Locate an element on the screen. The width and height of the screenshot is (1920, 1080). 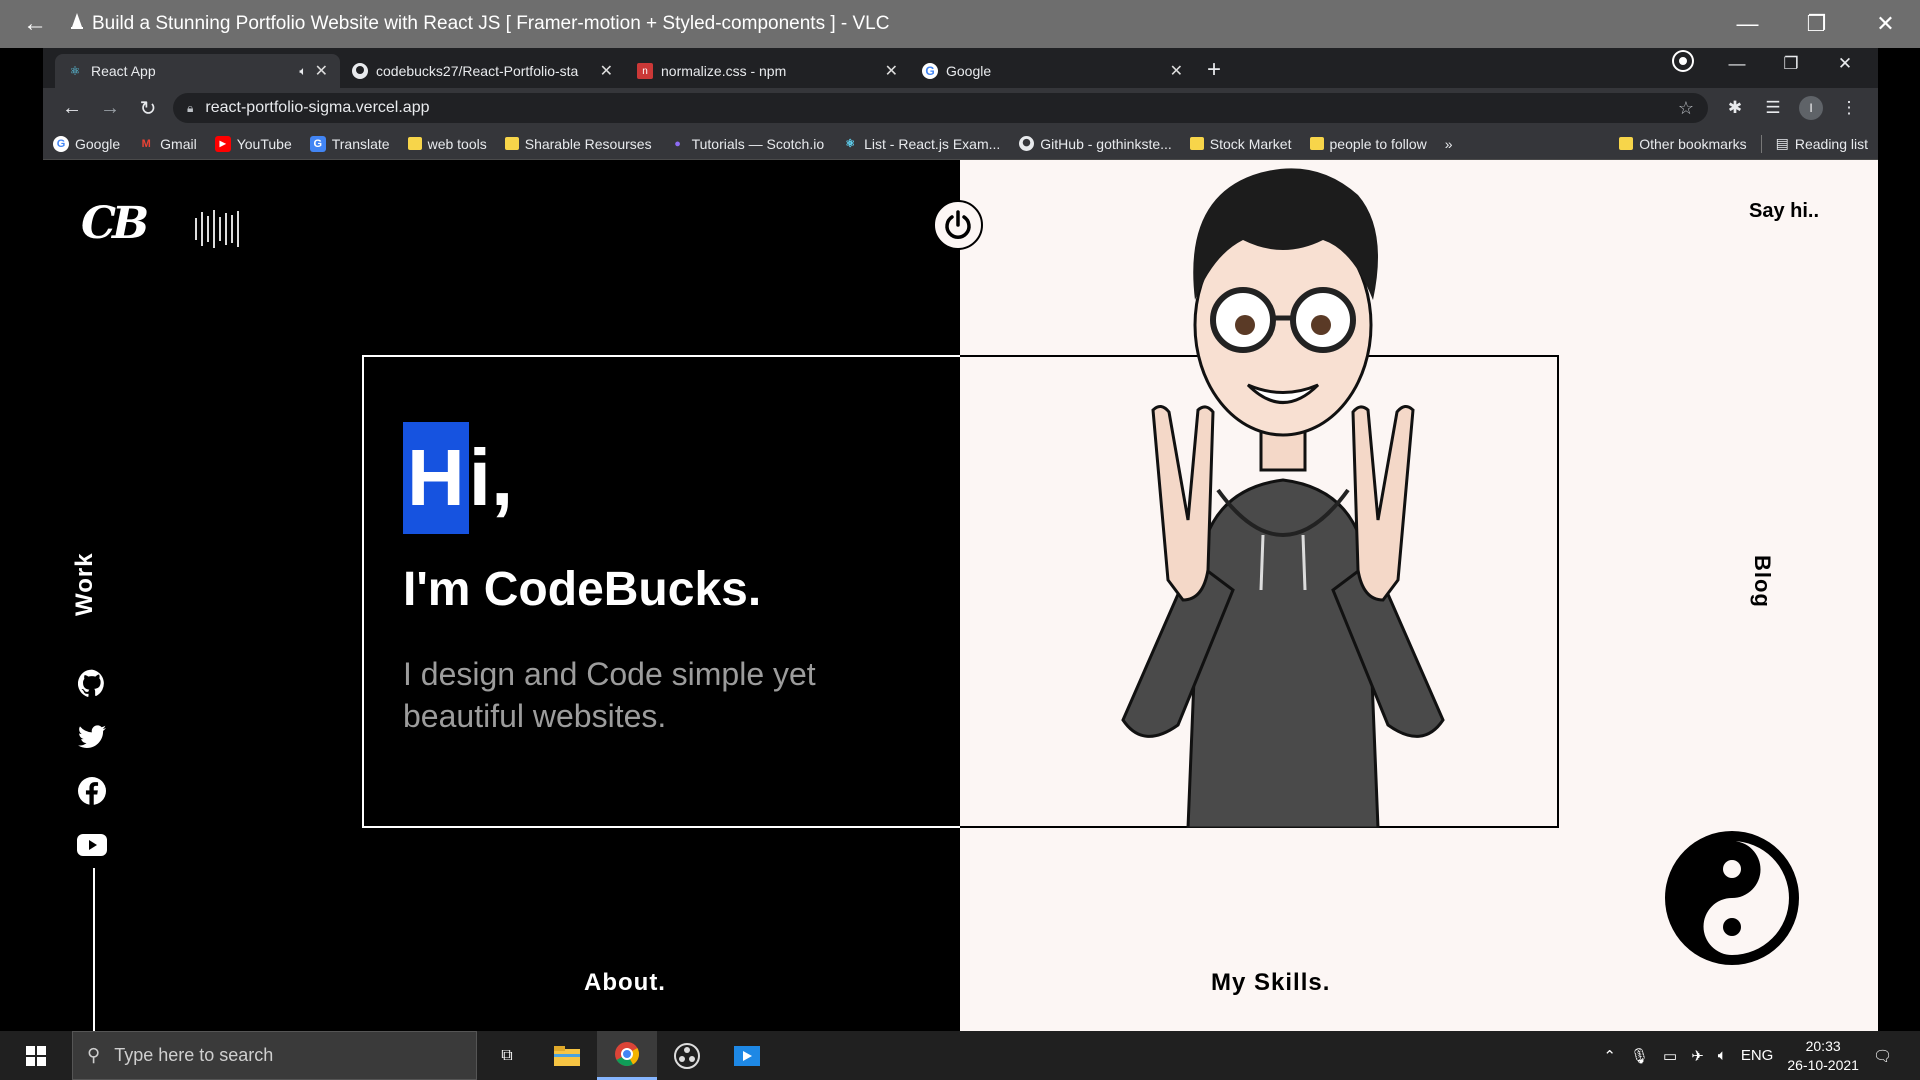
reload-icon: ↻ is located at coordinates (148, 108).